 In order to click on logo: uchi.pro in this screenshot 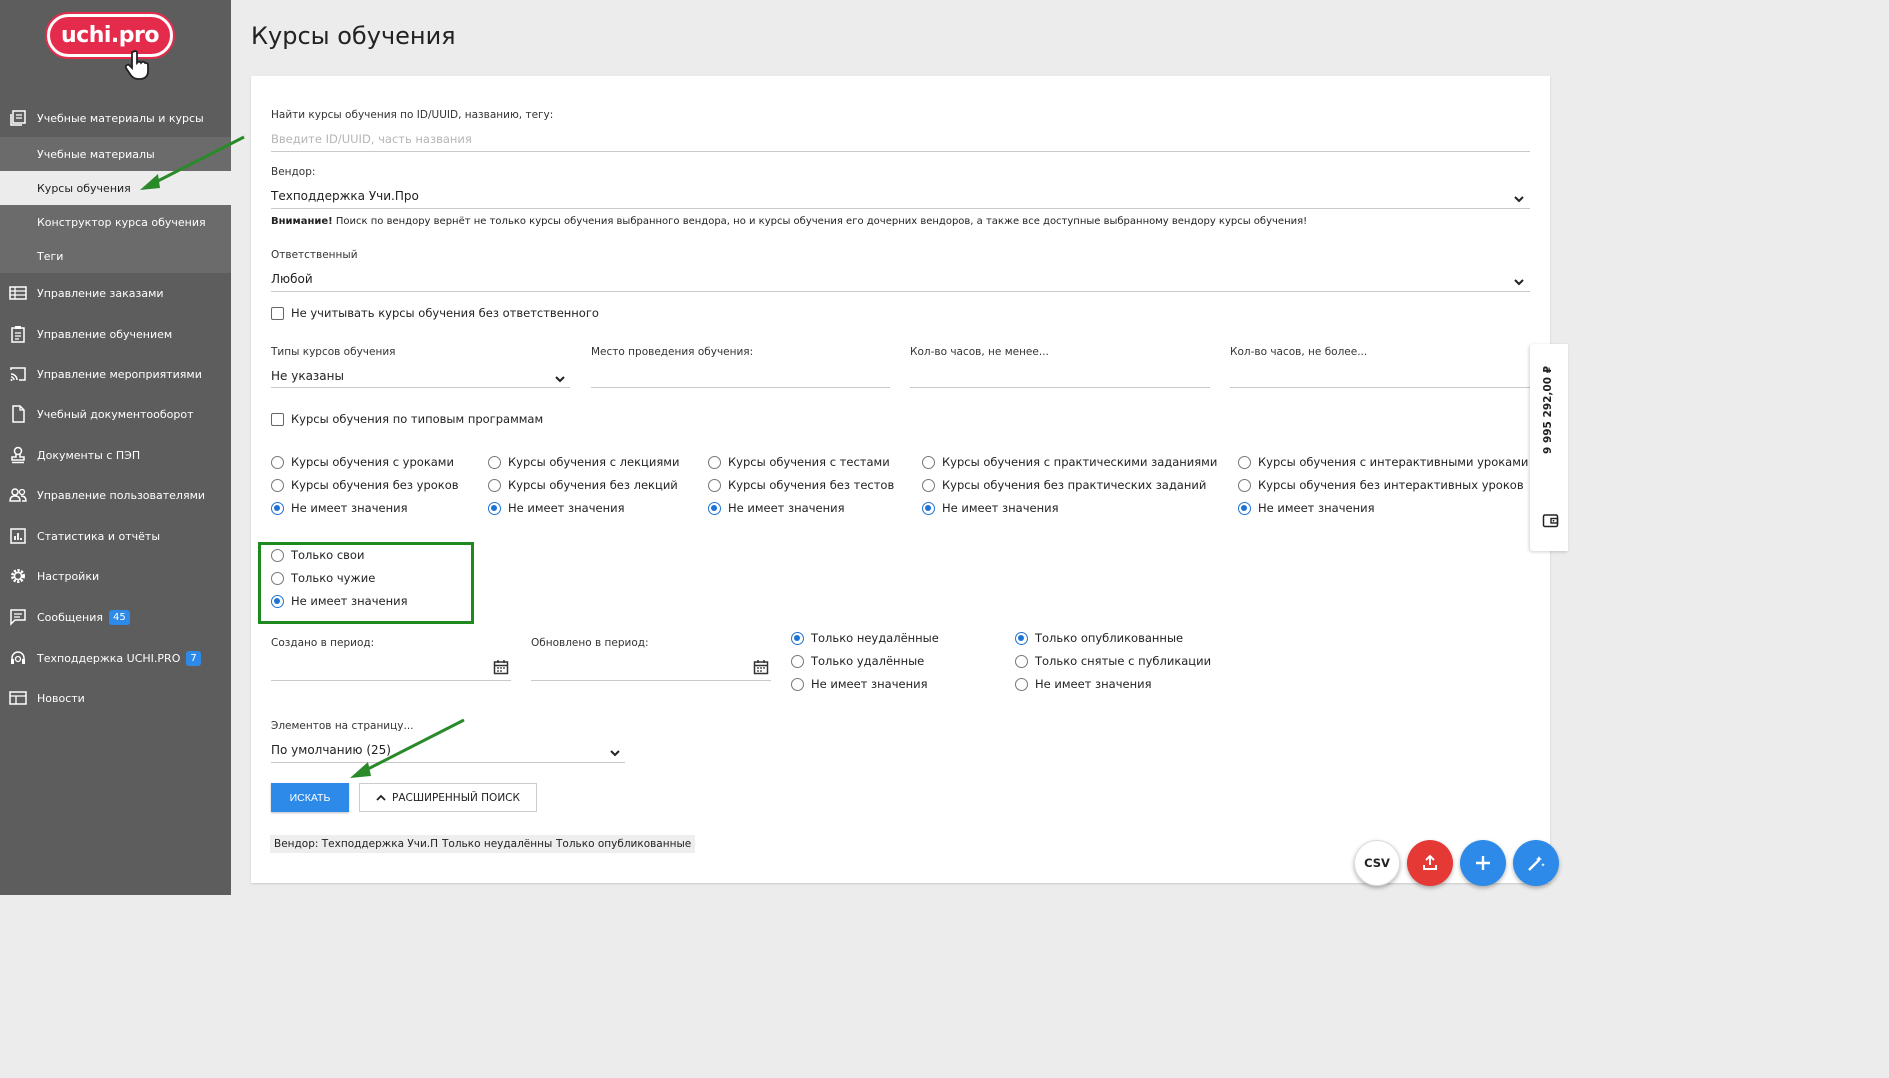, I will do `click(110, 35)`.